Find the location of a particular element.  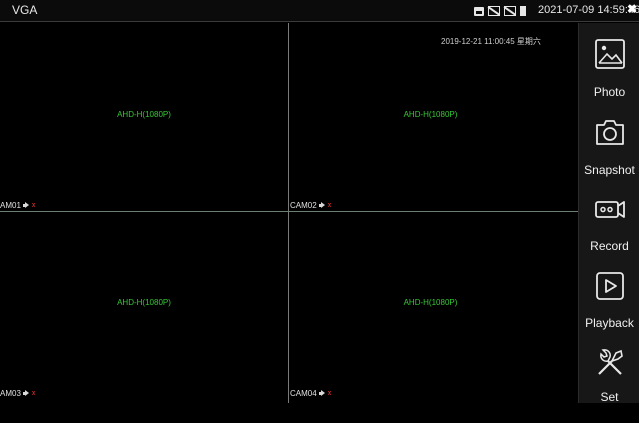

snapshot-button: Snapshot is located at coordinates (609, 154).